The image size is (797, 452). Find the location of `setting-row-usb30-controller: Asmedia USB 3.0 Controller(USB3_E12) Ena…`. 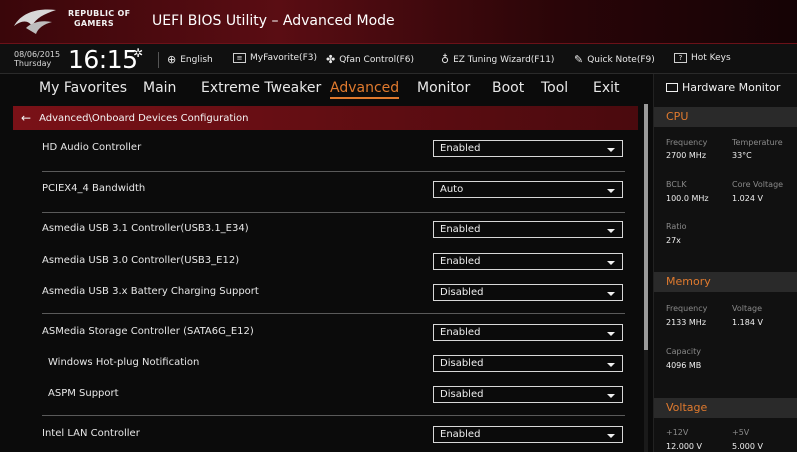

setting-row-usb30-controller: Asmedia USB 3.0 Controller(USB3_E12) Ena… is located at coordinates (330, 261).